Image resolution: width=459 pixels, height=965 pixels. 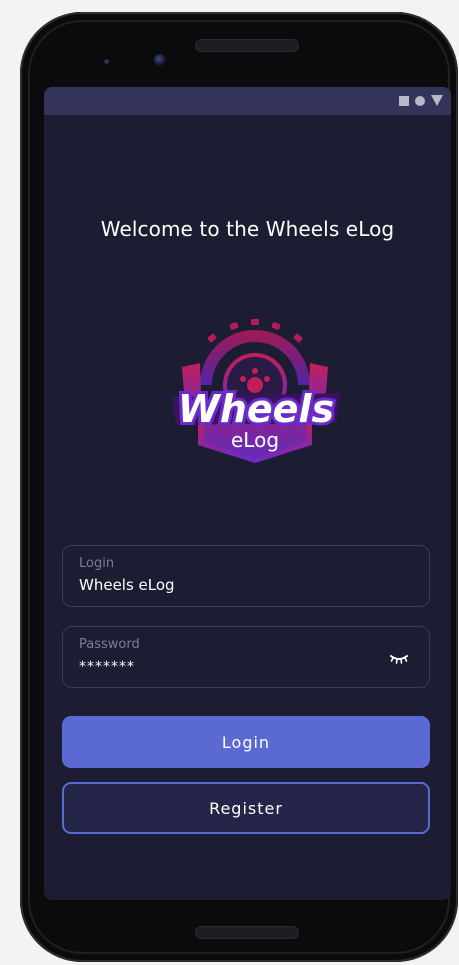 I want to click on welcome-title: Welcome to the Wheels eLog, so click(x=247, y=229).